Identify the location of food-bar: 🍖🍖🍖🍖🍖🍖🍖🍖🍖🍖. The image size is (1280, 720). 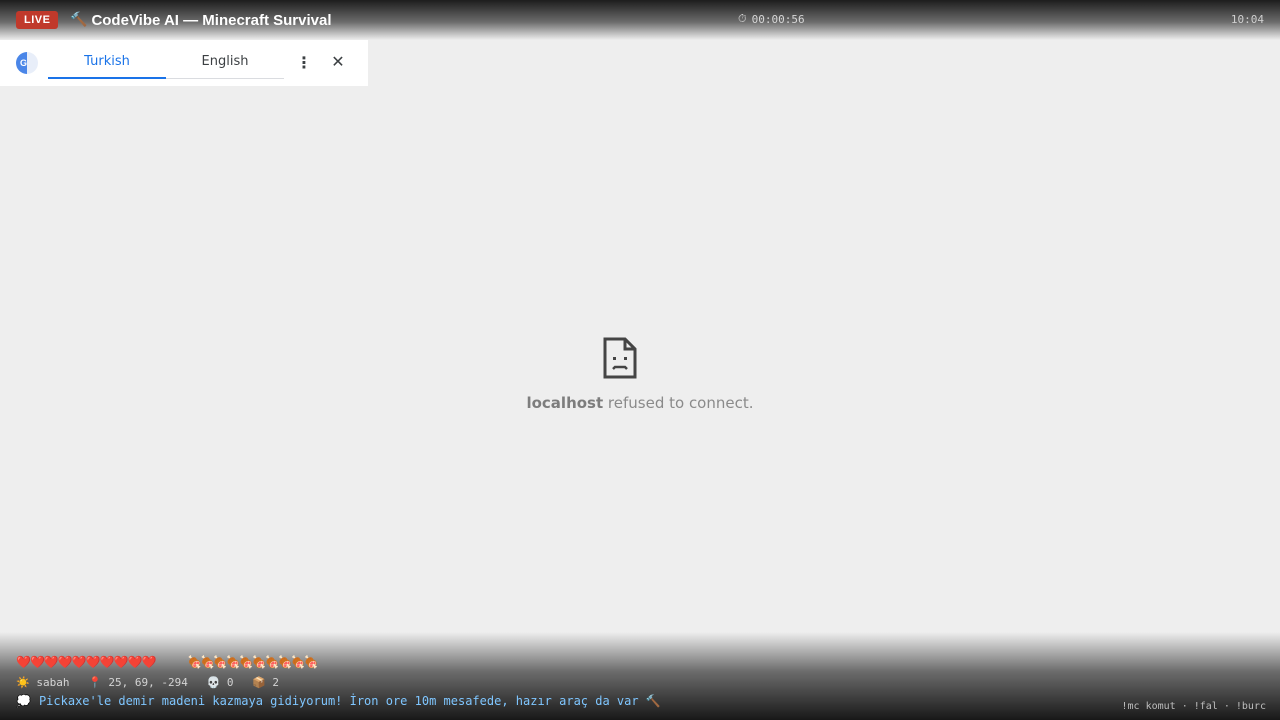
(252, 662).